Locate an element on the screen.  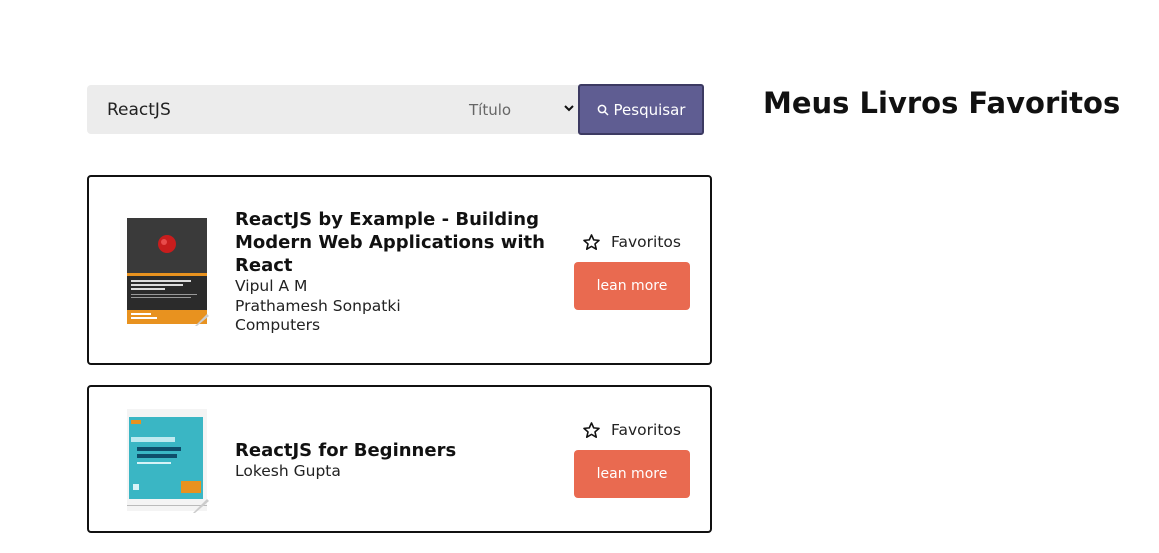
search-filter-selected: Título is located at coordinates (490, 109).